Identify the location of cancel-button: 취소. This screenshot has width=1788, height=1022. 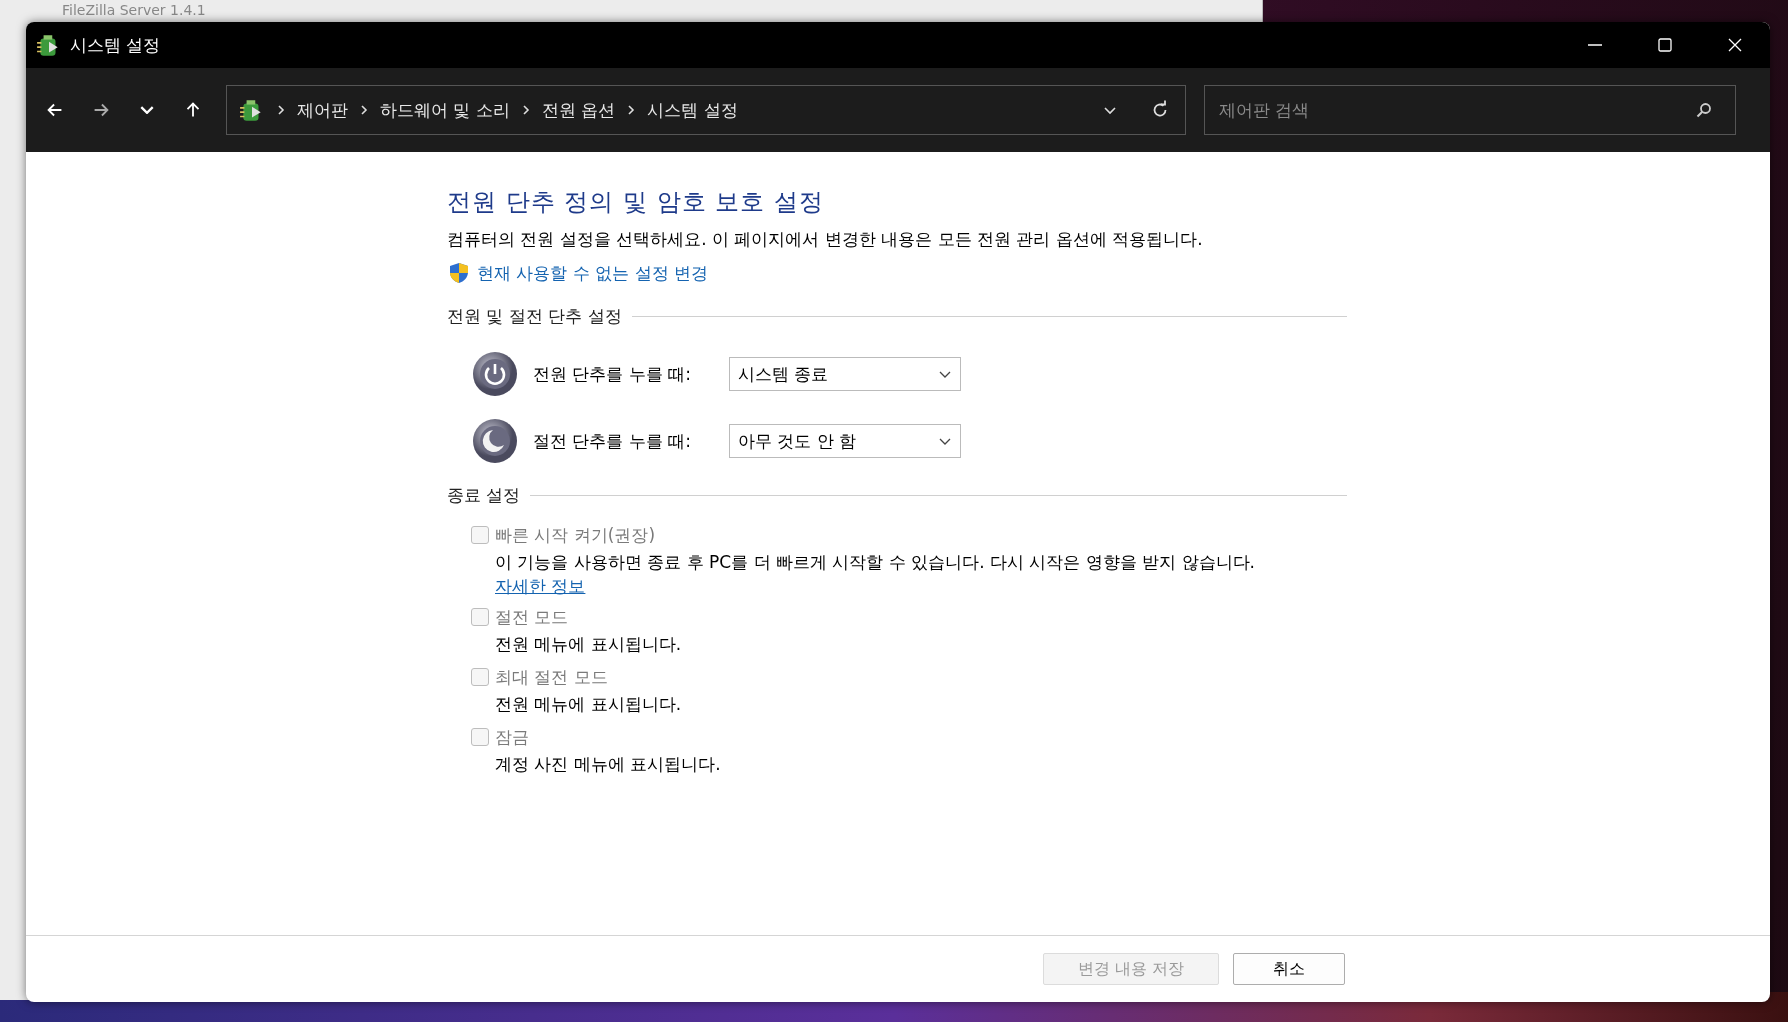
(1289, 969).